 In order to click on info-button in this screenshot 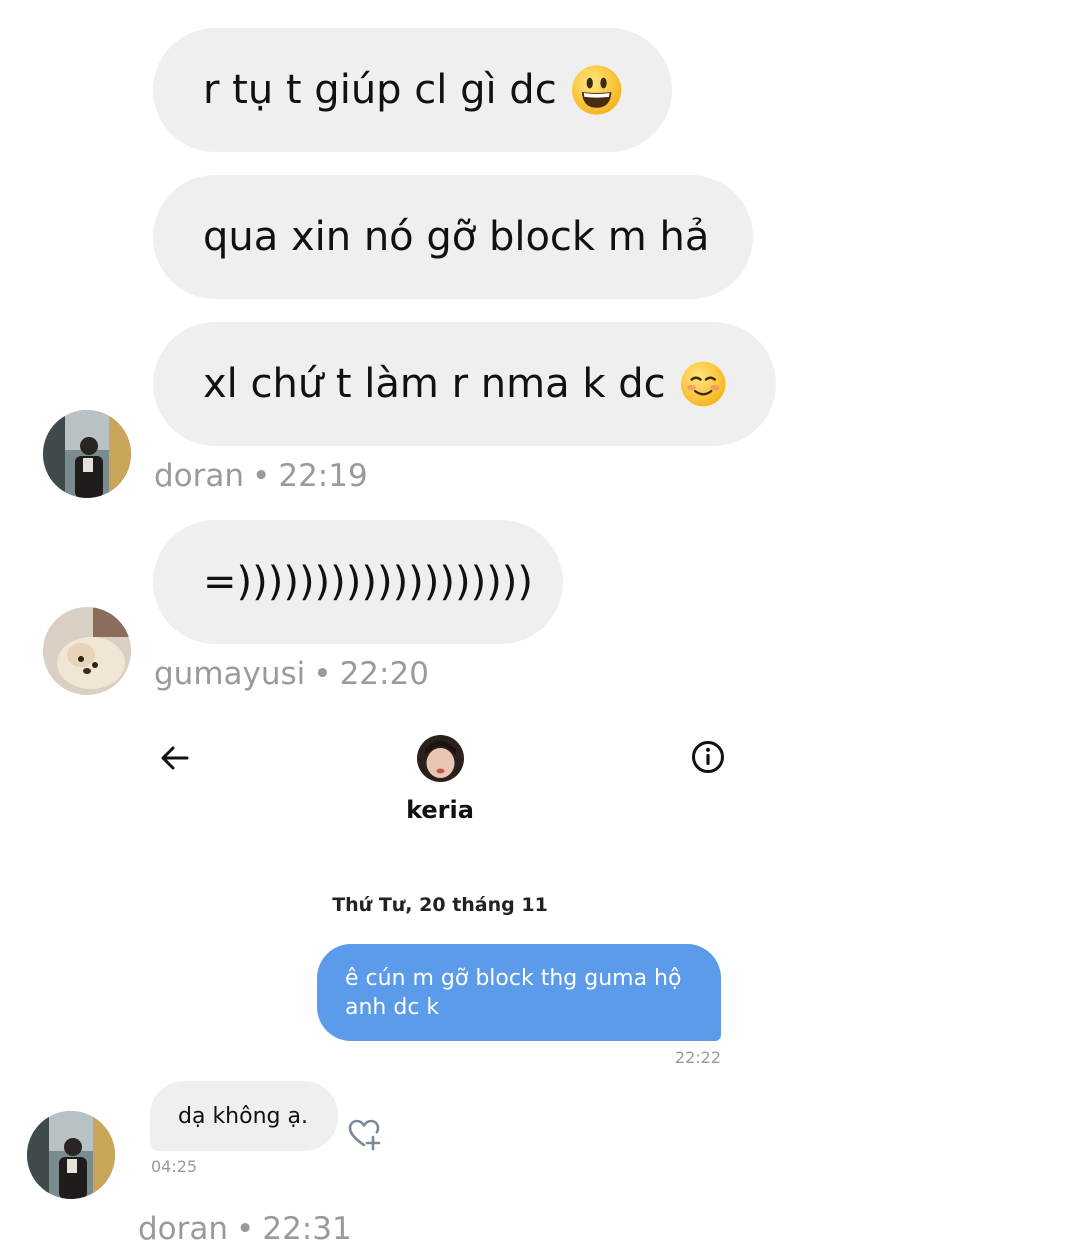, I will do `click(708, 757)`.